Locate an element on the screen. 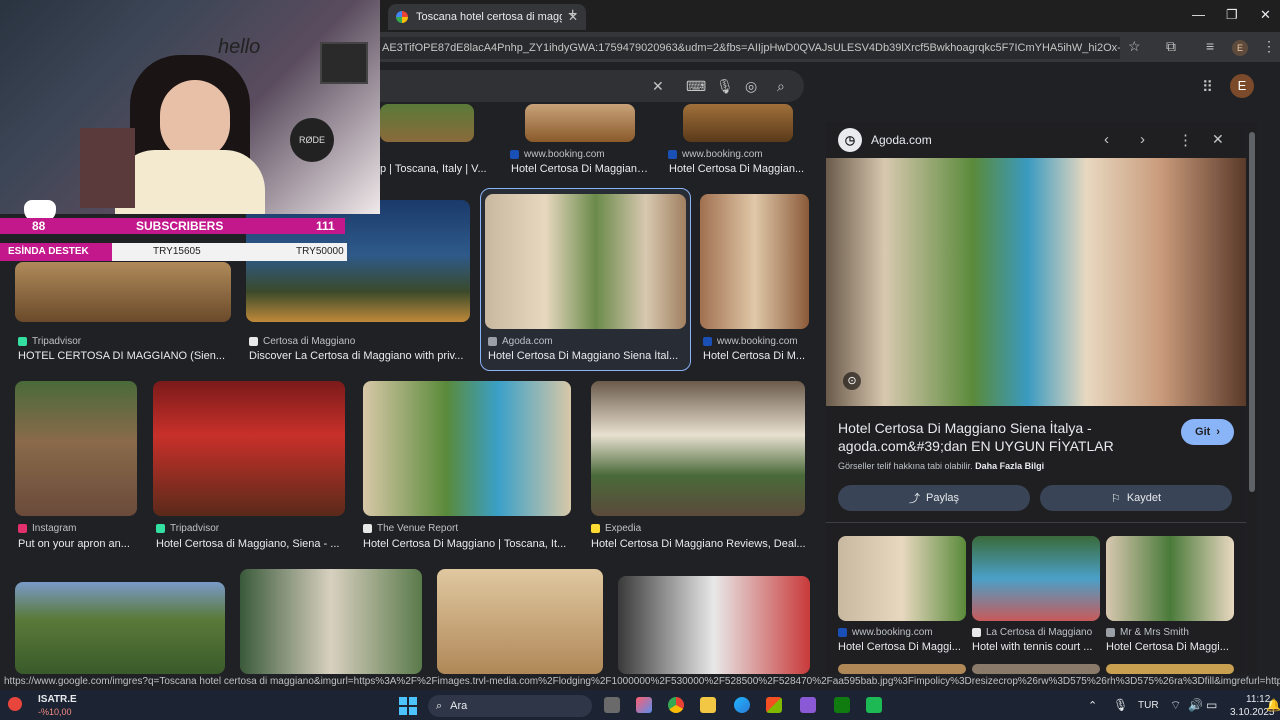 Image resolution: width=1280 pixels, height=720 pixels. lens-icon: ⊙ is located at coordinates (852, 381).